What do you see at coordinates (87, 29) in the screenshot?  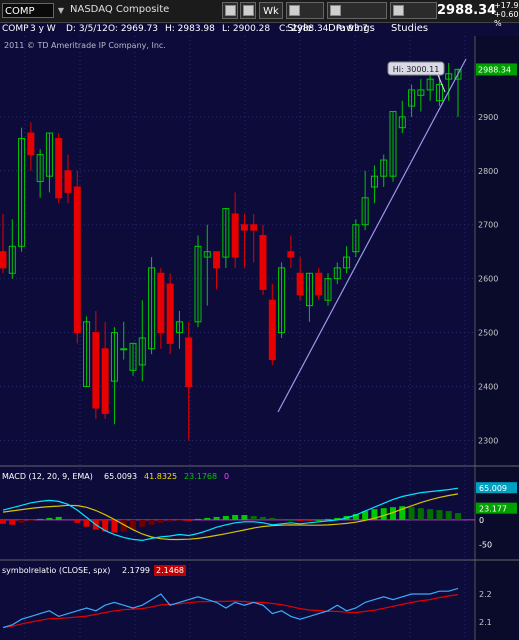 I see `info-date: D: 3/5/12` at bounding box center [87, 29].